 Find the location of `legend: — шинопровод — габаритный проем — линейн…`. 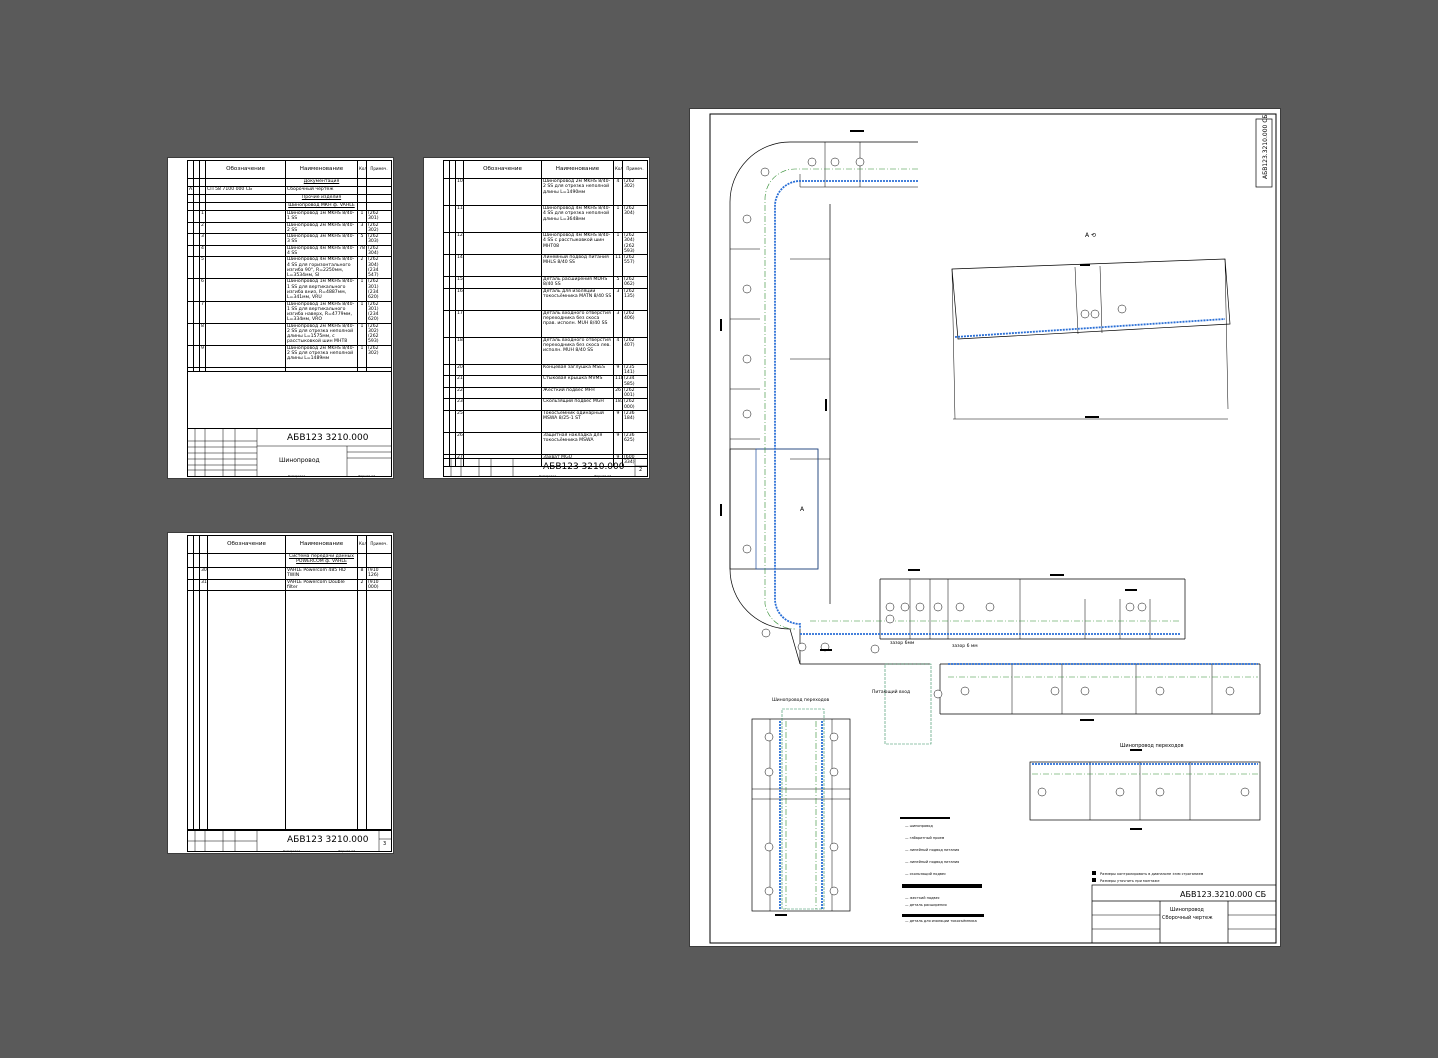

legend: — шинопровод — габаритный проем — линейн… is located at coordinates (941, 873).